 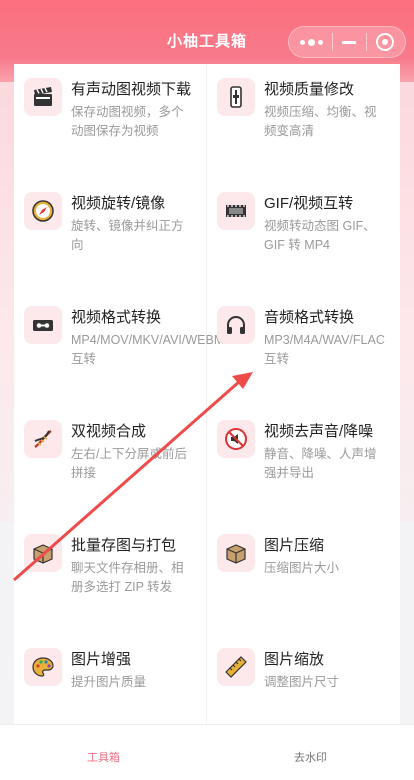 What do you see at coordinates (43, 439) in the screenshot?
I see `dna-icon` at bounding box center [43, 439].